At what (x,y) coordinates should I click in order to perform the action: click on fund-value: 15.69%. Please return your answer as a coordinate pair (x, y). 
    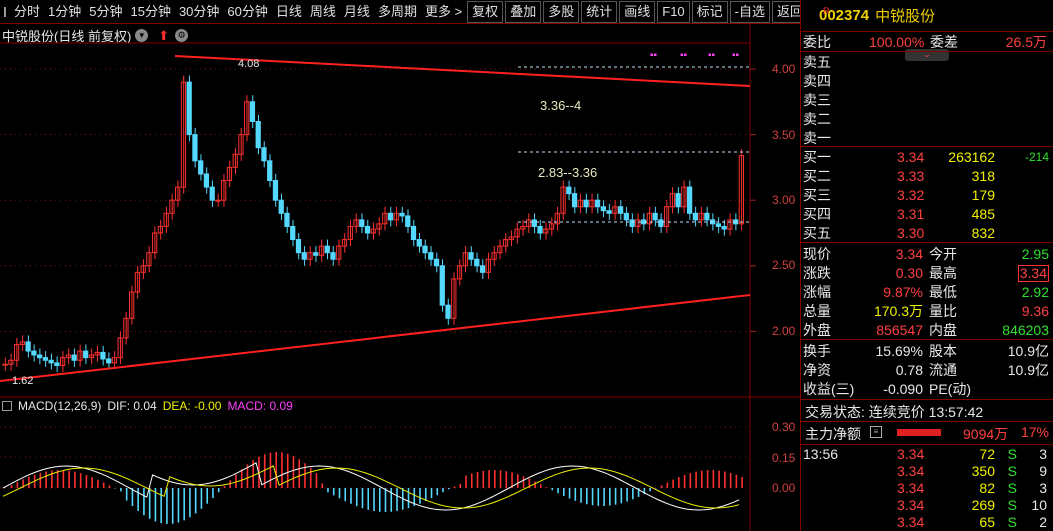
    Looking at the image, I should click on (899, 351).